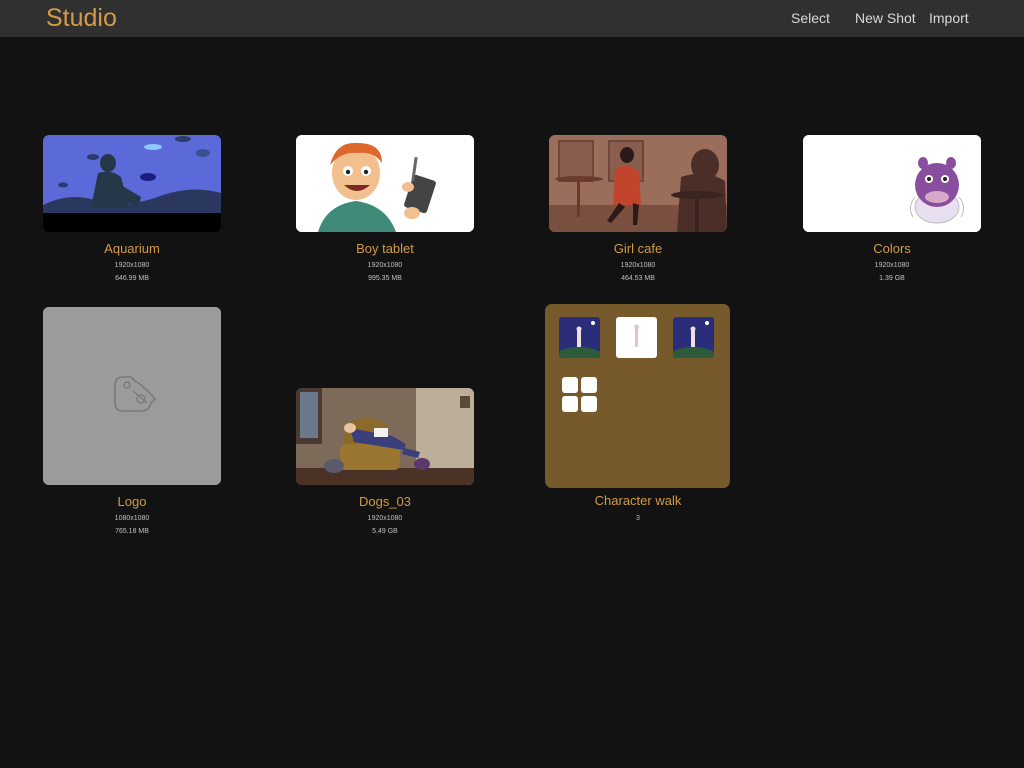 Image resolution: width=1024 pixels, height=768 pixels. I want to click on logo-placeholder-icon, so click(132, 396).